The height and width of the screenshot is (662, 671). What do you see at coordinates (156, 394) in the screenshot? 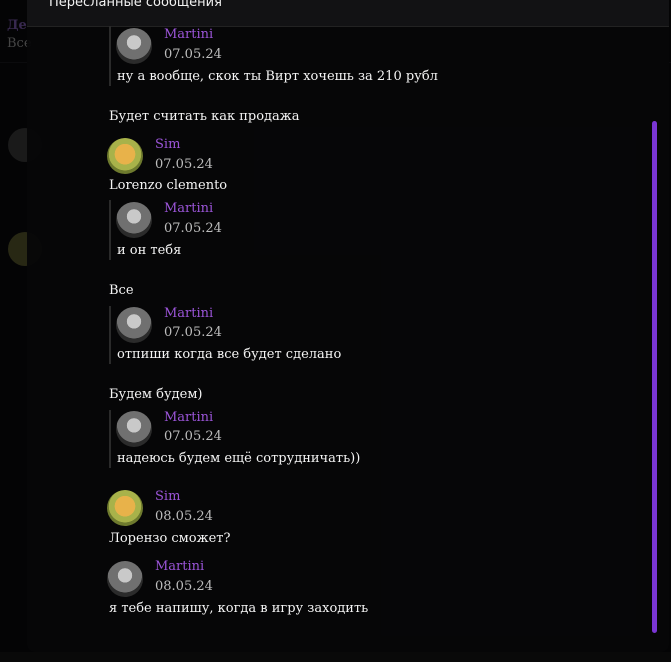
I see `message-text: Будем будем)` at bounding box center [156, 394].